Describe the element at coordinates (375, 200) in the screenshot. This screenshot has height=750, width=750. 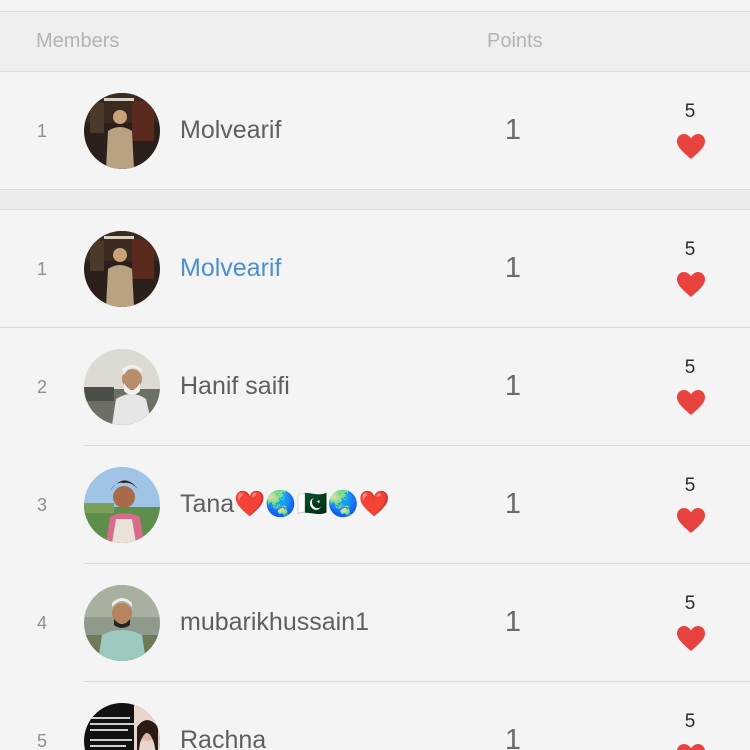
I see `section-separator` at that location.